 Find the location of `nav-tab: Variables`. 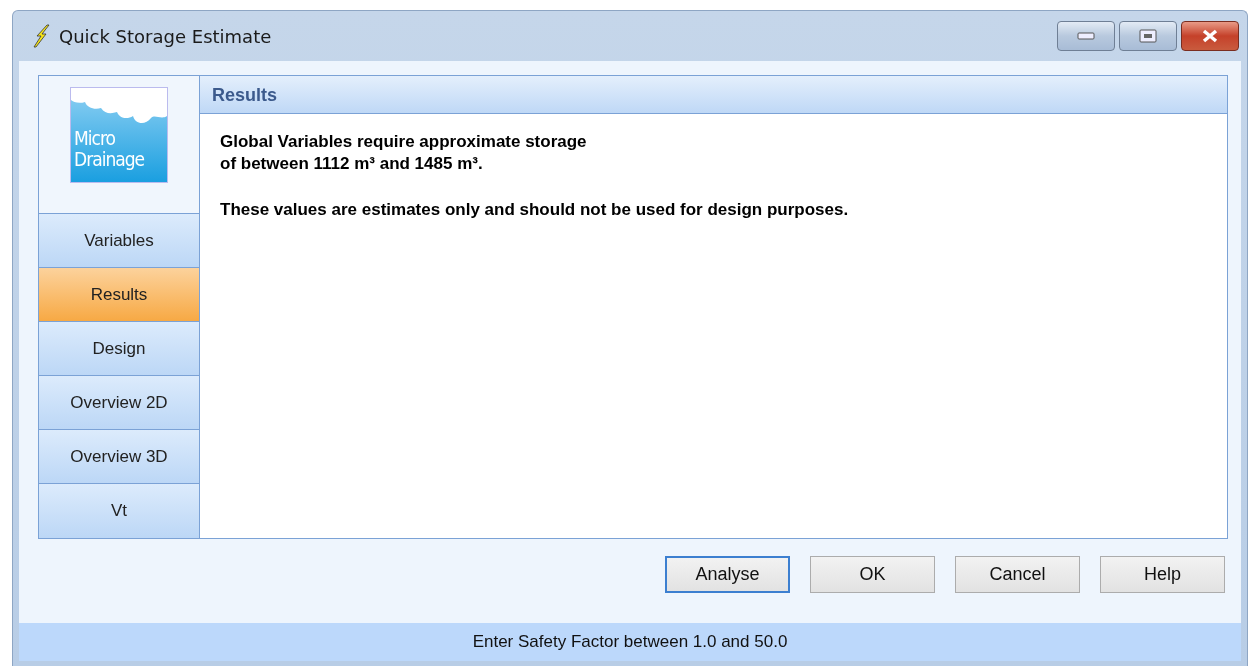

nav-tab: Variables is located at coordinates (119, 241).